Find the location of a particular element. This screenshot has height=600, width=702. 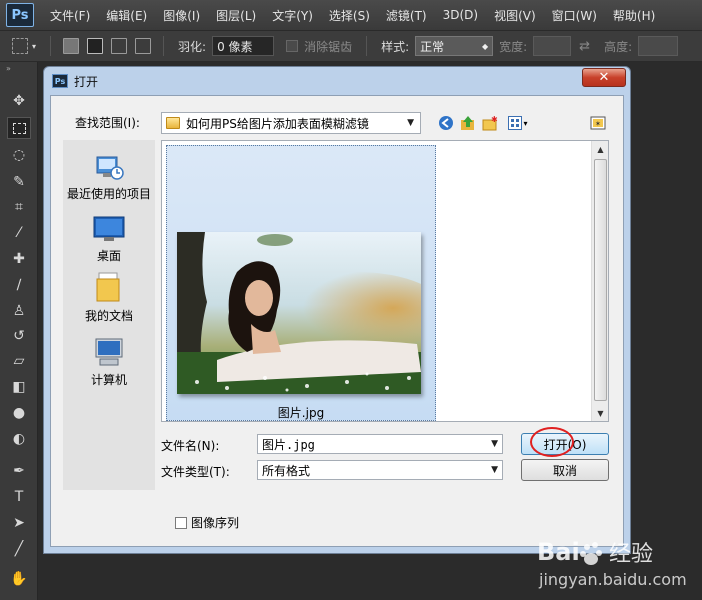

view-menu-icon: ▾ is located at coordinates (518, 123).